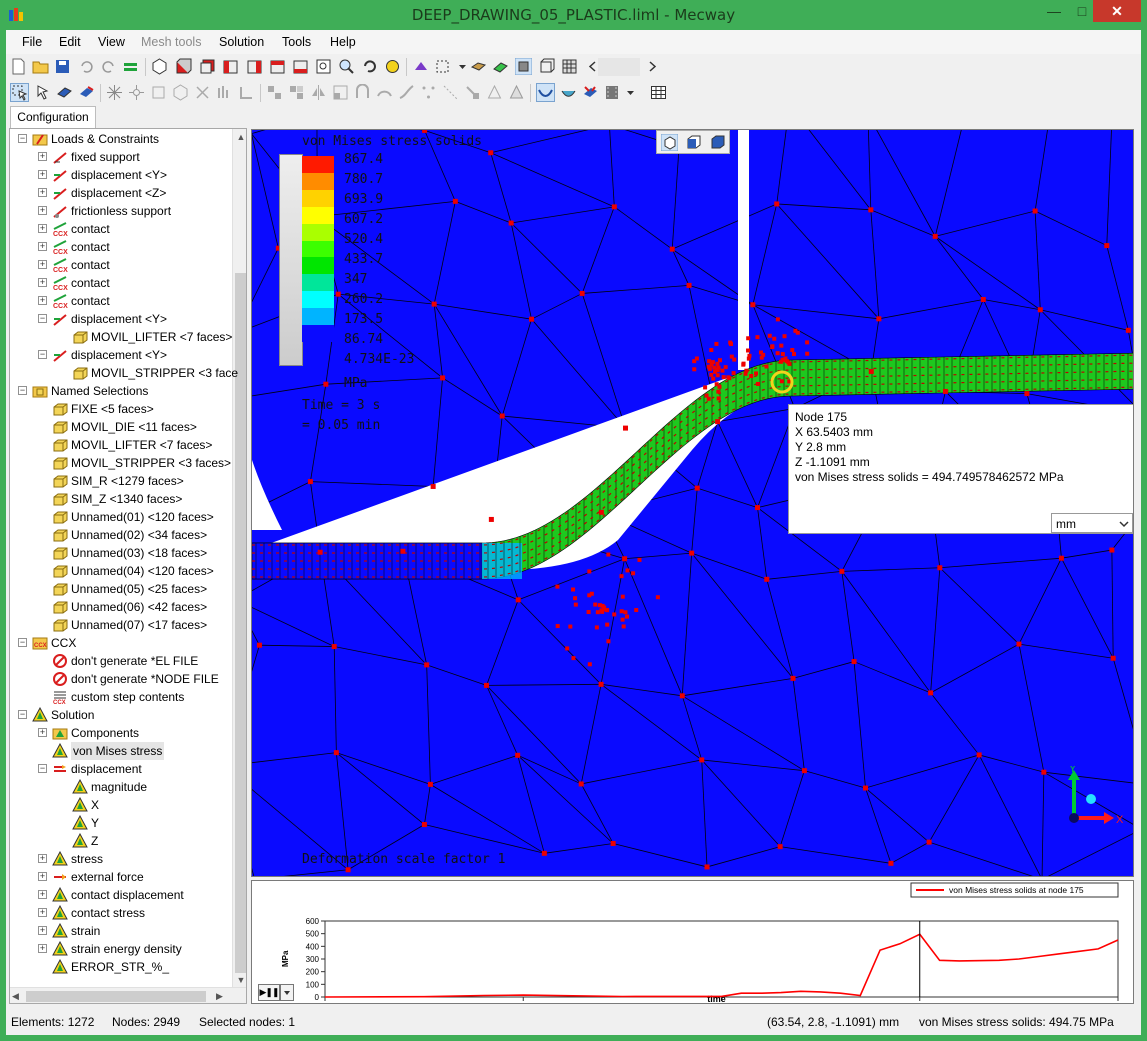 This screenshot has height=1041, width=1147. I want to click on rotate-icon, so click(369, 66).